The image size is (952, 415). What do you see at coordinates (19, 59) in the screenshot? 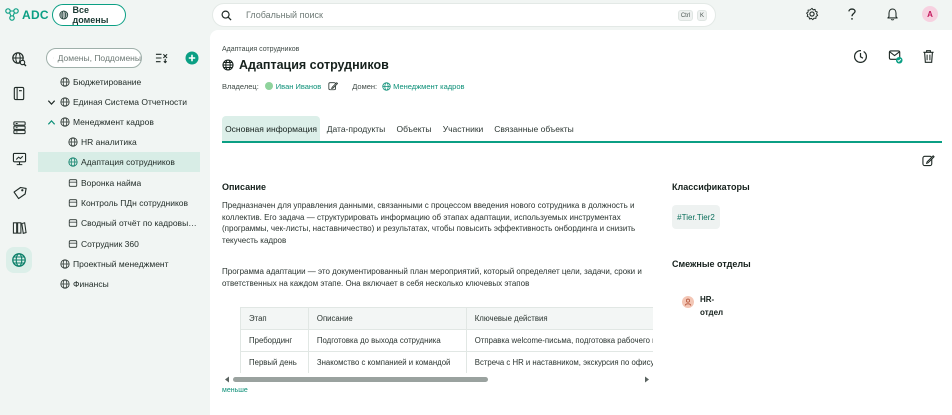
I see `rail-search-catalog` at bounding box center [19, 59].